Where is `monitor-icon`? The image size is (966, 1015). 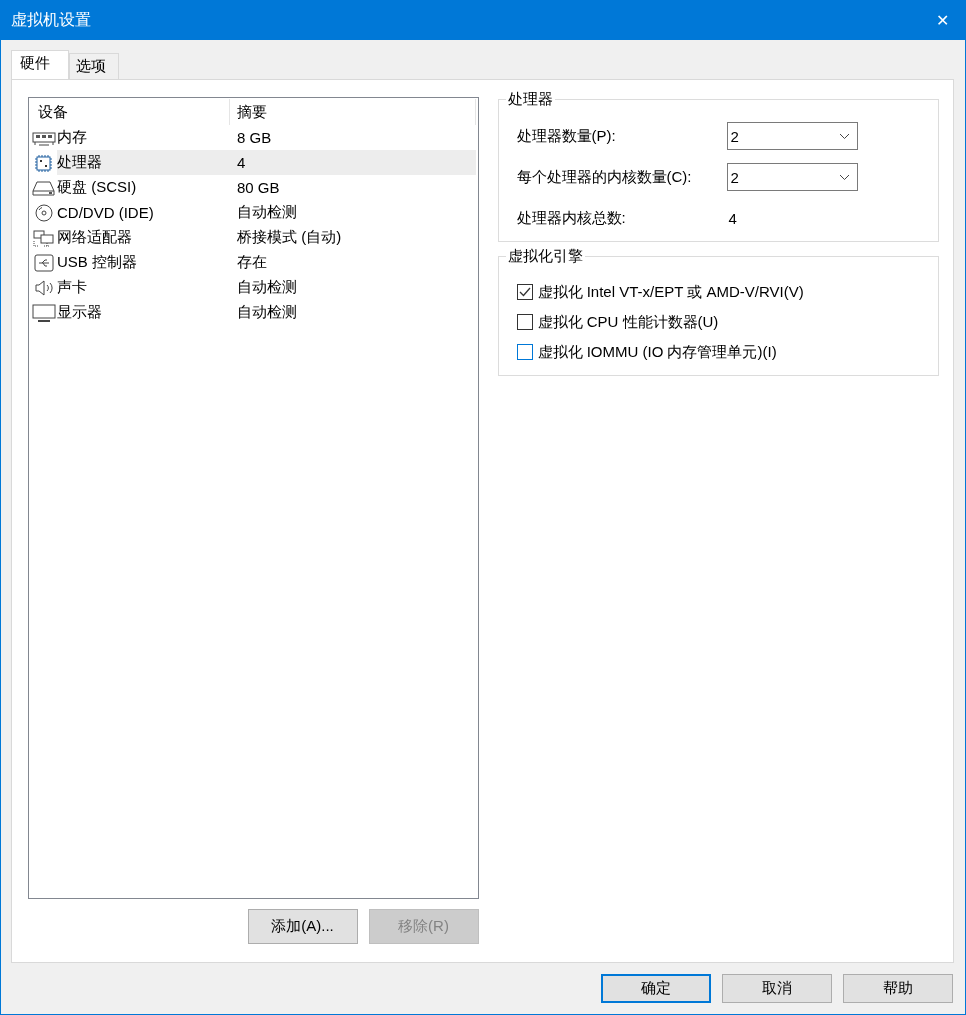
monitor-icon is located at coordinates (44, 312).